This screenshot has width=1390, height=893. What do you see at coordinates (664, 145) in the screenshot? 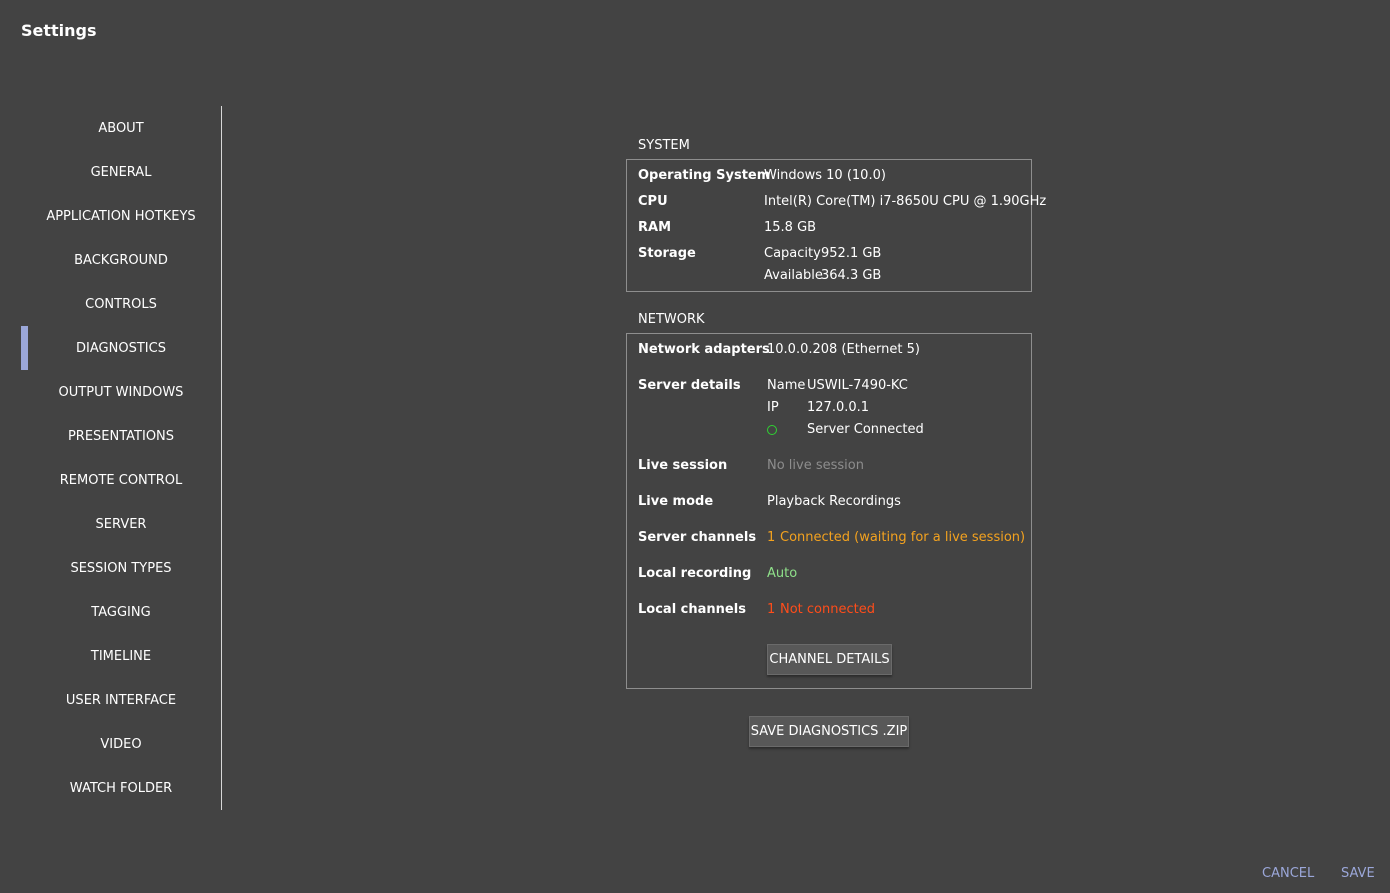
I see `system-heading: SYSTEM` at bounding box center [664, 145].